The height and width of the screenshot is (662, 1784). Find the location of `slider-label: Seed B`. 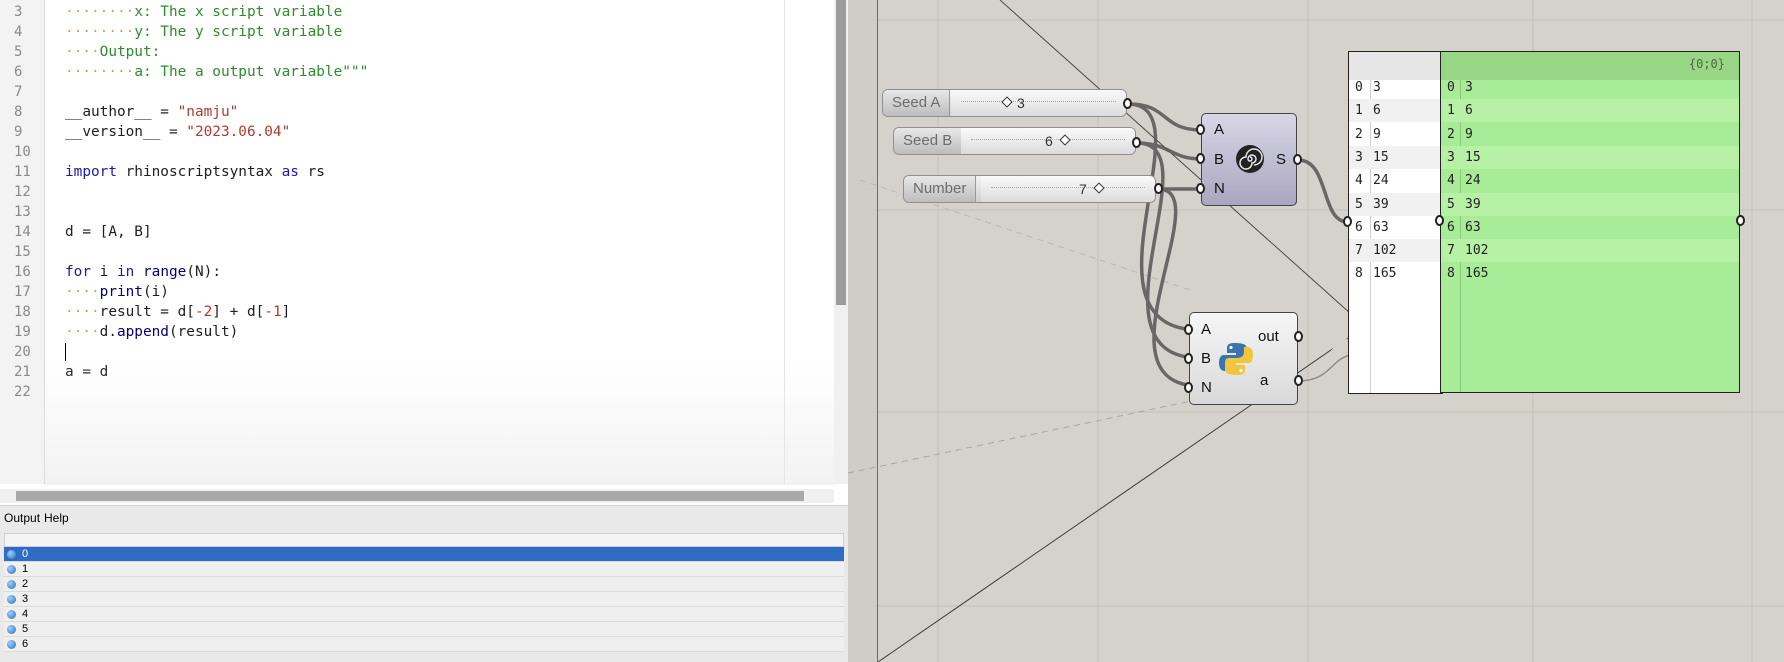

slider-label: Seed B is located at coordinates (928, 141).